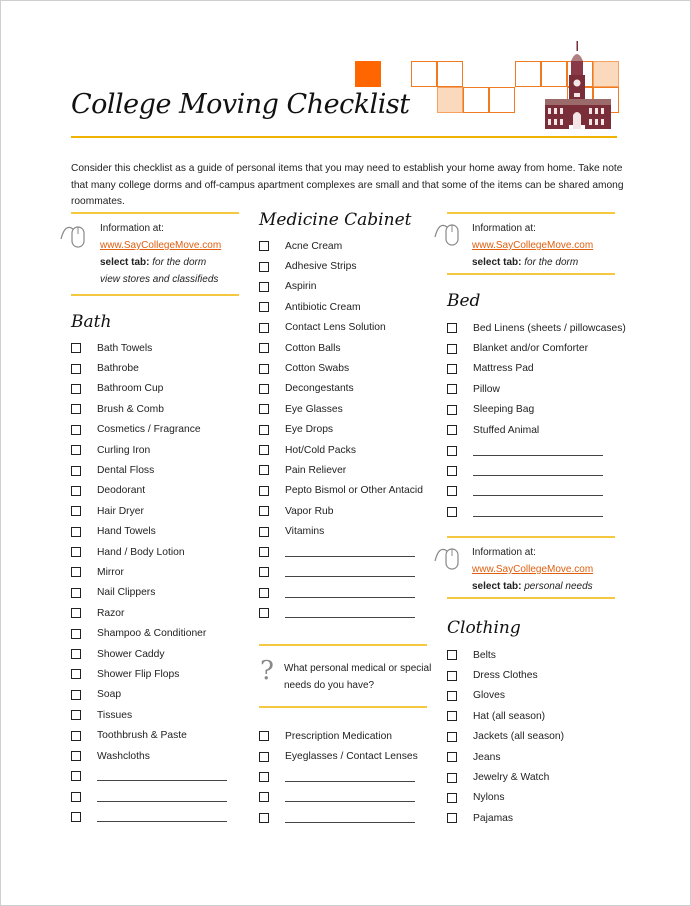 The image size is (691, 906). I want to click on item-label: Pain Reliever, so click(316, 470).